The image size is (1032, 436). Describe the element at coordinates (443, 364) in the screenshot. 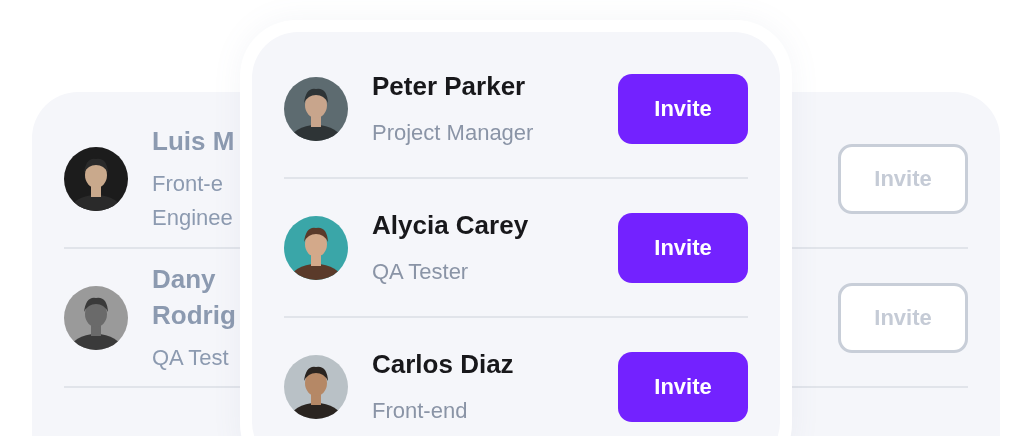

I see `person-name: Carlos Diaz` at that location.